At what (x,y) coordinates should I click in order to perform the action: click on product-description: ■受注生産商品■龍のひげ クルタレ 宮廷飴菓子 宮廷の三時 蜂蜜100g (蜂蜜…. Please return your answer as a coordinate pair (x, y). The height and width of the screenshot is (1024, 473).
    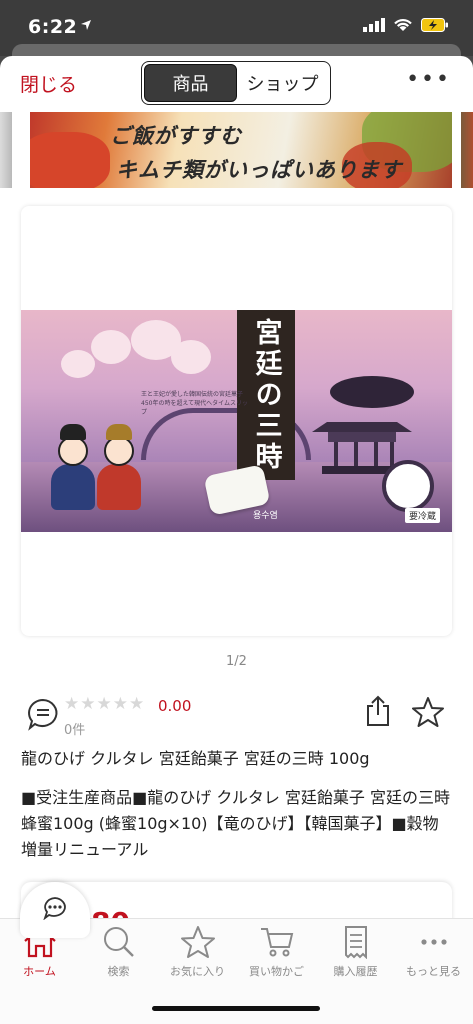
    Looking at the image, I should click on (236, 823).